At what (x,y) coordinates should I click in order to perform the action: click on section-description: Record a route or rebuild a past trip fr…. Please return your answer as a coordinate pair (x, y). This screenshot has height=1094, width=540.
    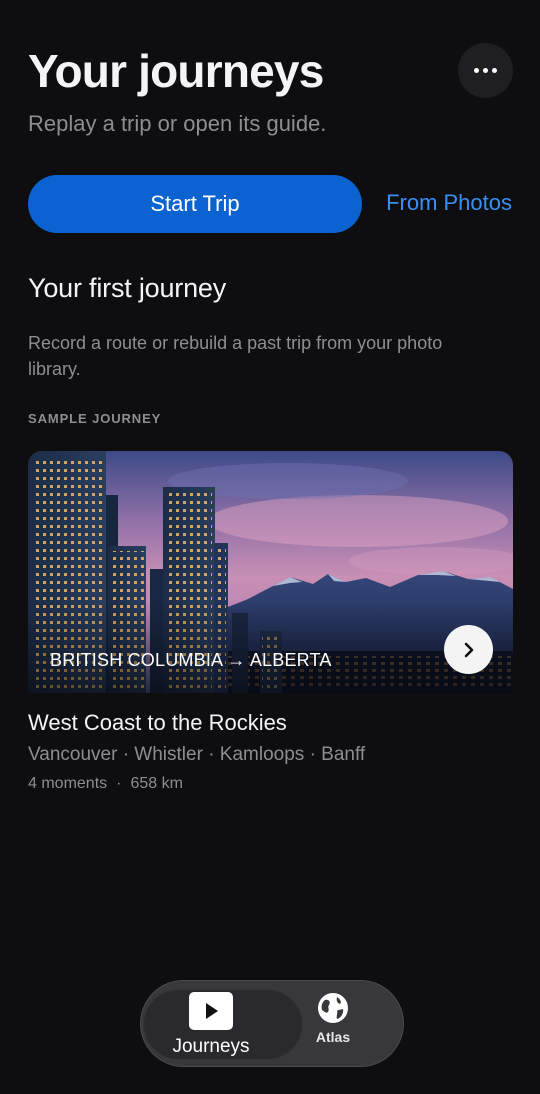
    Looking at the image, I should click on (235, 356).